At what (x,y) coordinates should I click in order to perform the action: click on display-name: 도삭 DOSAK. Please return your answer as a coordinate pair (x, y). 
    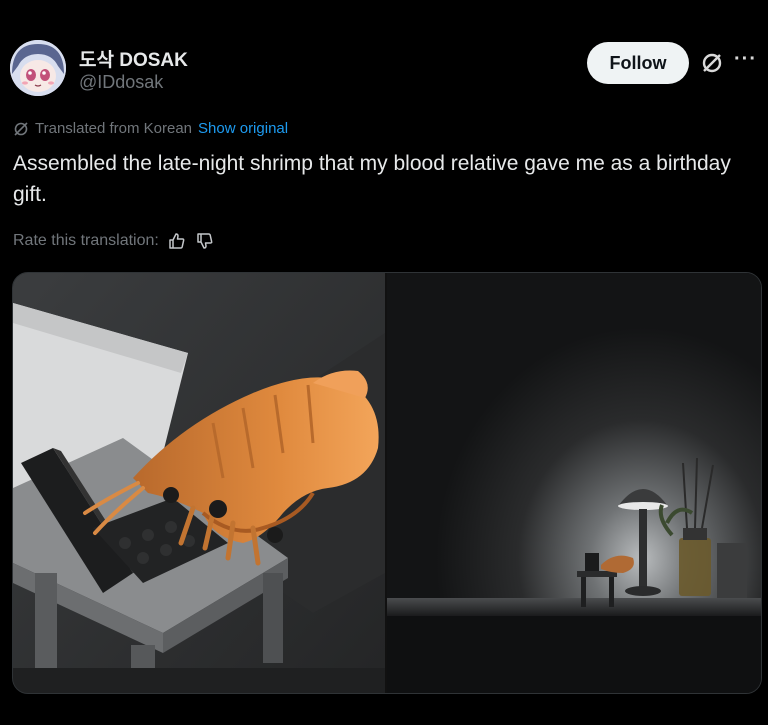
    Looking at the image, I should click on (133, 58).